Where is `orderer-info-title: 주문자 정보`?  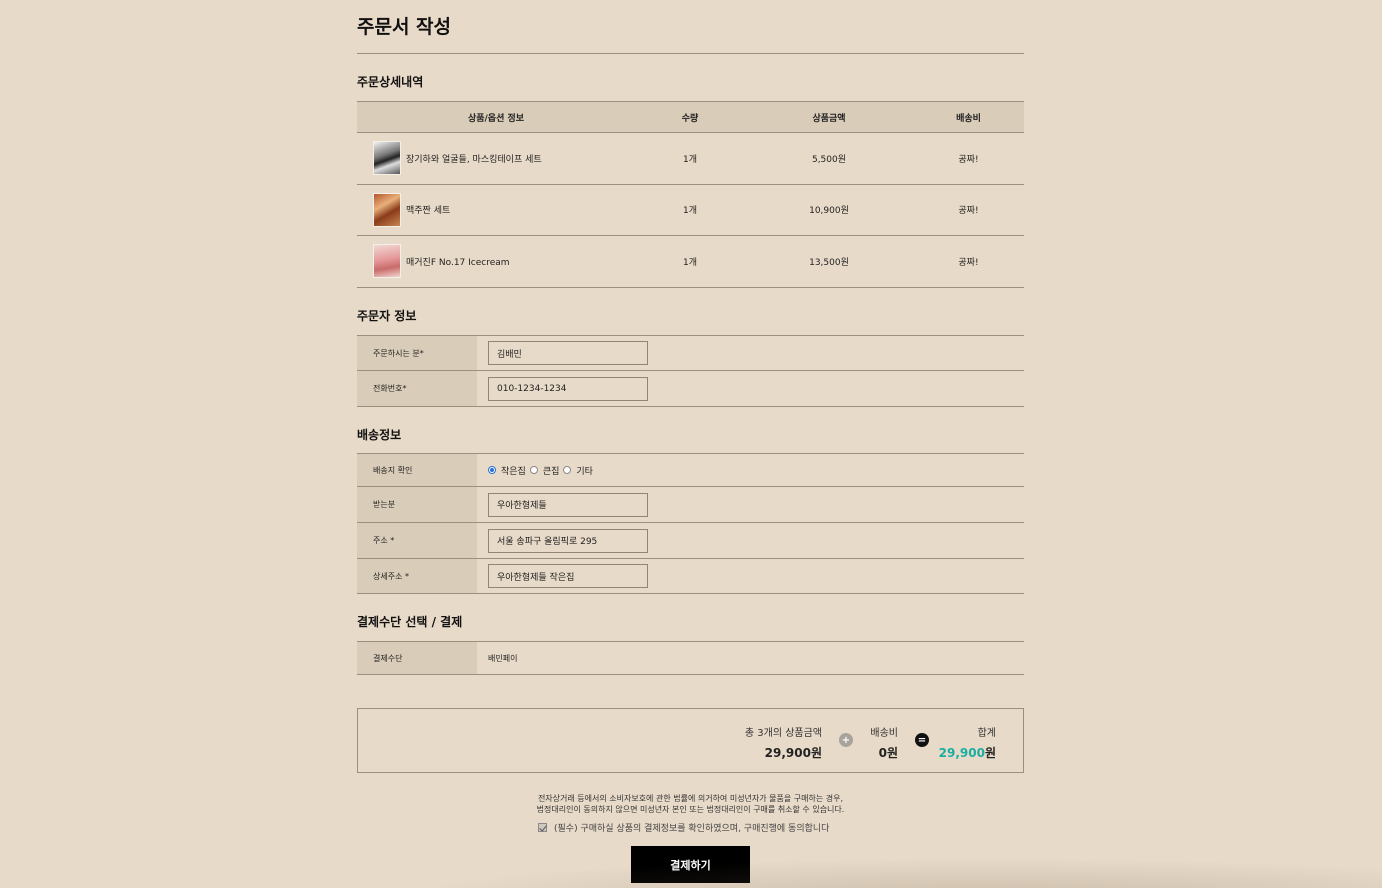
orderer-info-title: 주문자 정보 is located at coordinates (387, 316).